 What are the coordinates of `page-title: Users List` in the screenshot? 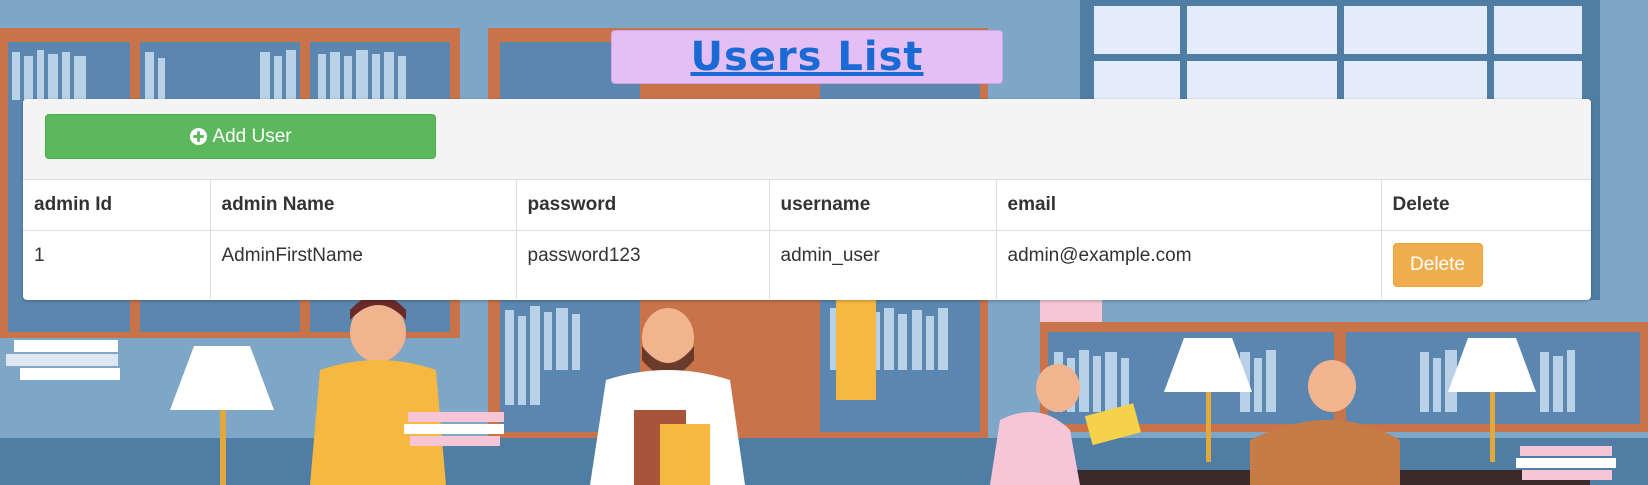 It's located at (807, 57).